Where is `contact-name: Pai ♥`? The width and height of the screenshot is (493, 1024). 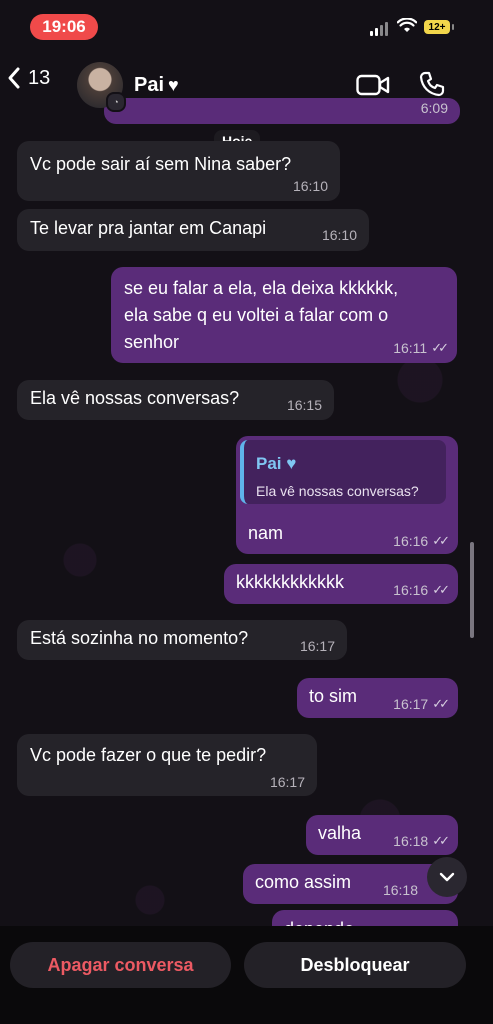 contact-name: Pai ♥ is located at coordinates (156, 85).